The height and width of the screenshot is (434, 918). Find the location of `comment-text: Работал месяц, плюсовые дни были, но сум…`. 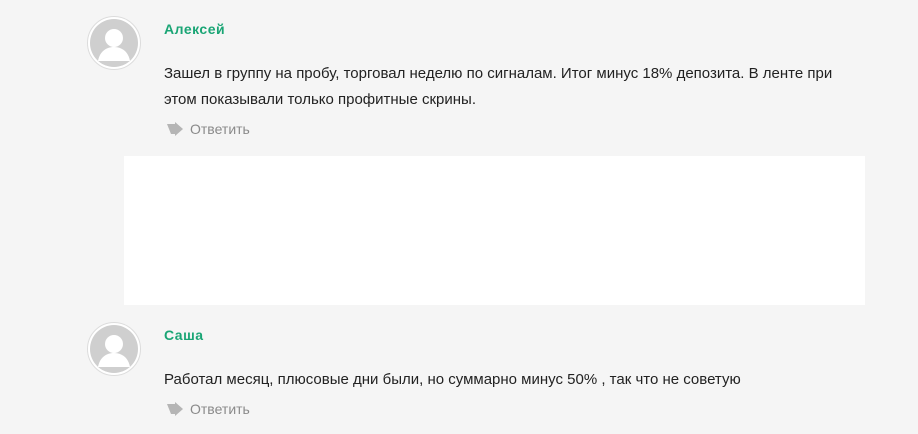

comment-text: Работал месяц, плюсовые дни были, но сум… is located at coordinates (452, 379).